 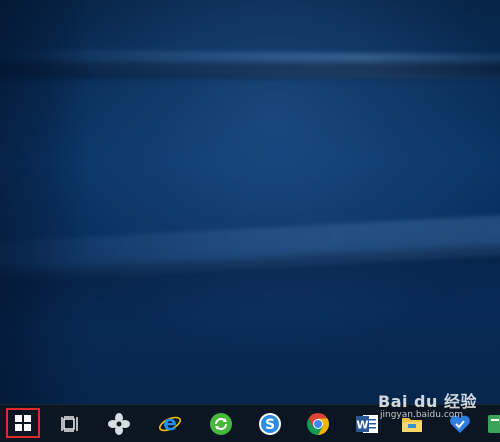 I want to click on word-button: W, so click(x=367, y=424).